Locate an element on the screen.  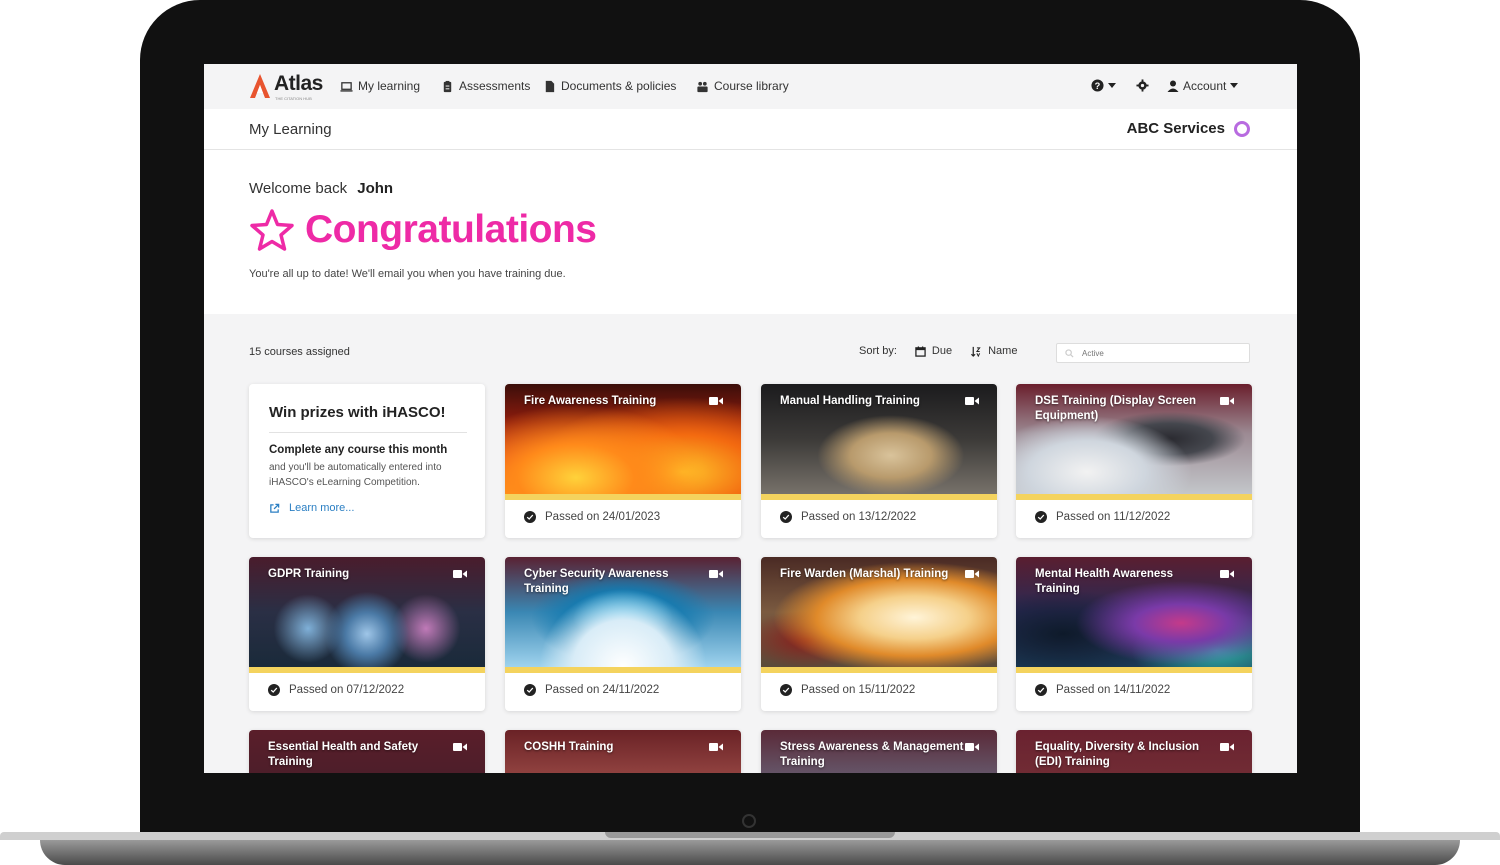
course-status-text: Passed on 24/01/2023 is located at coordinates (603, 517).